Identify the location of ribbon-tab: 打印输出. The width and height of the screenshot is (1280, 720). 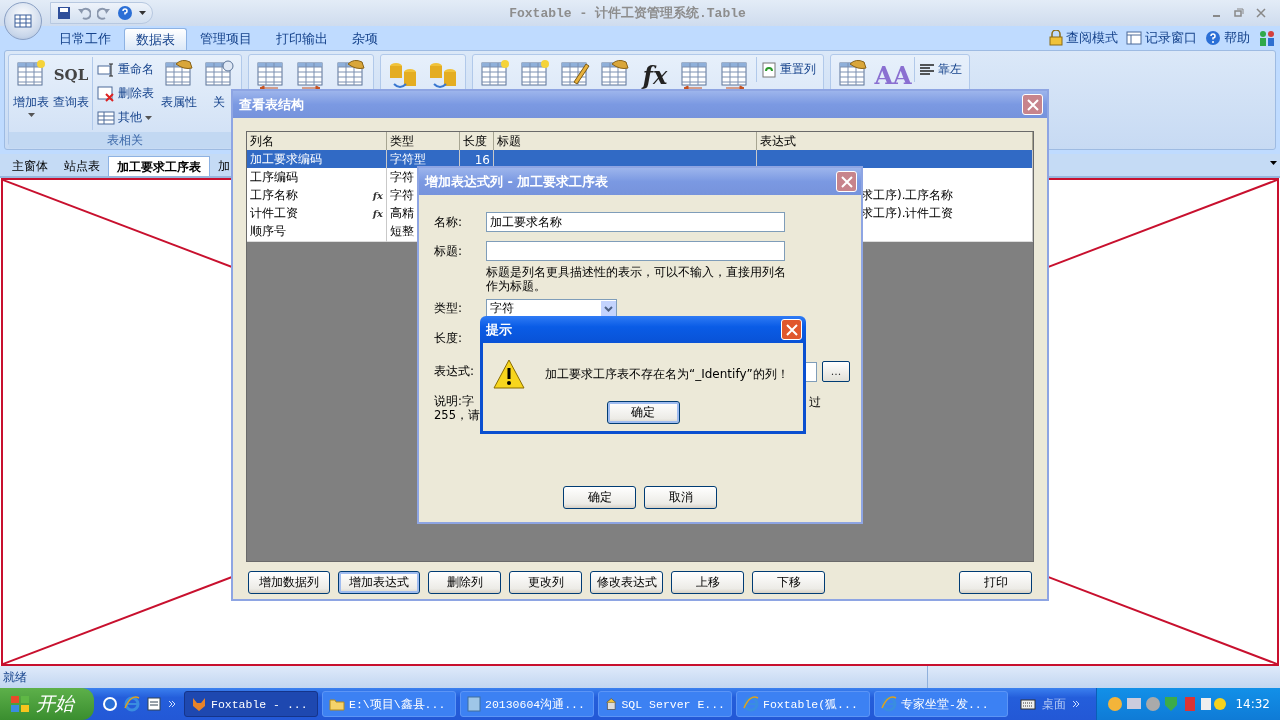
(302, 39).